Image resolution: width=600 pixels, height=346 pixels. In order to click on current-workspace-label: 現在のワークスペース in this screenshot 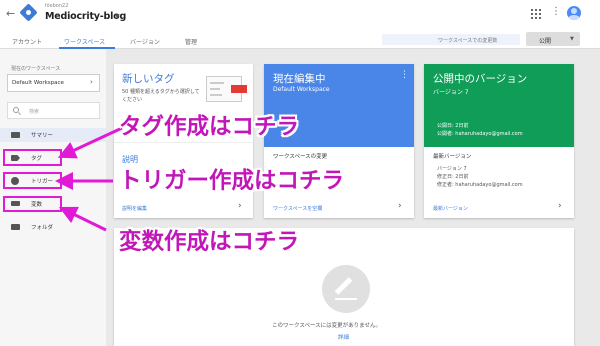, I will do `click(36, 69)`.